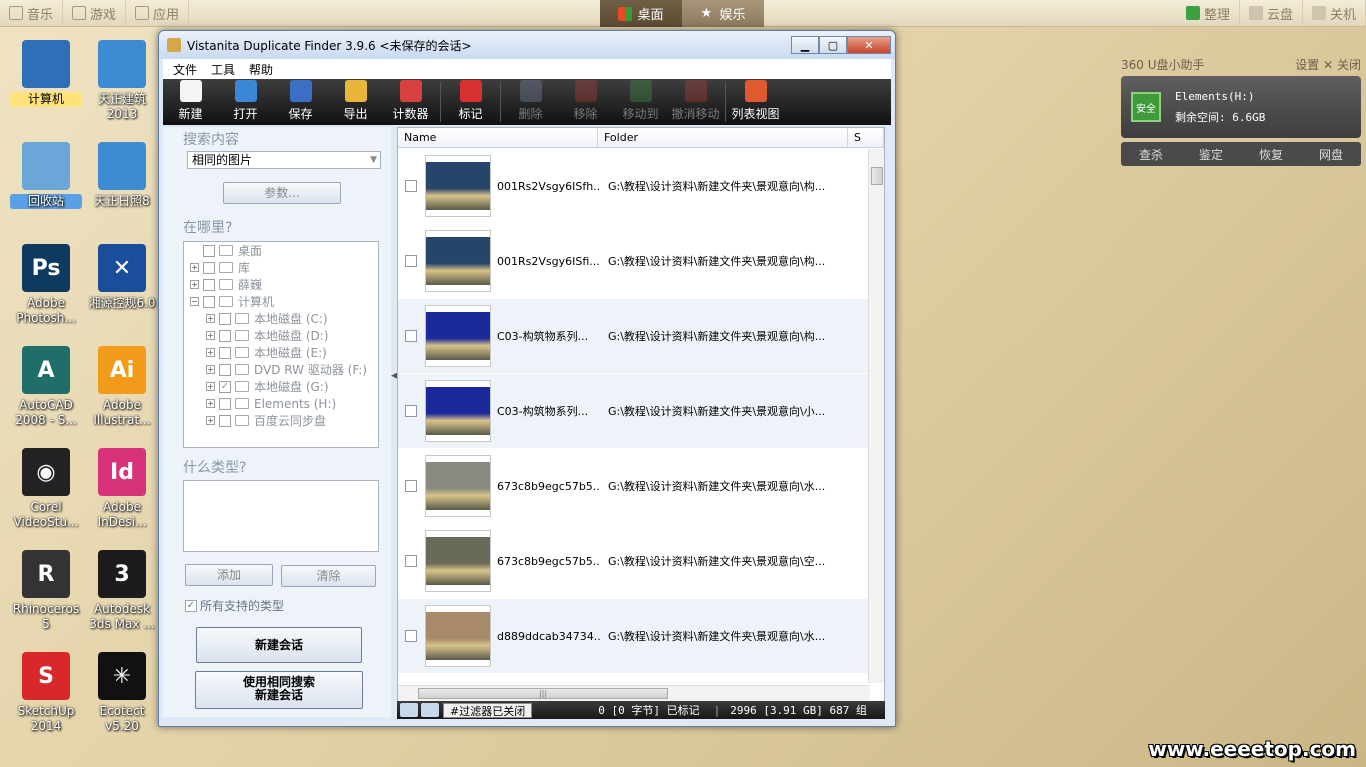 The height and width of the screenshot is (767, 1366). Describe the element at coordinates (430, 710) in the screenshot. I see `search-icon` at that location.